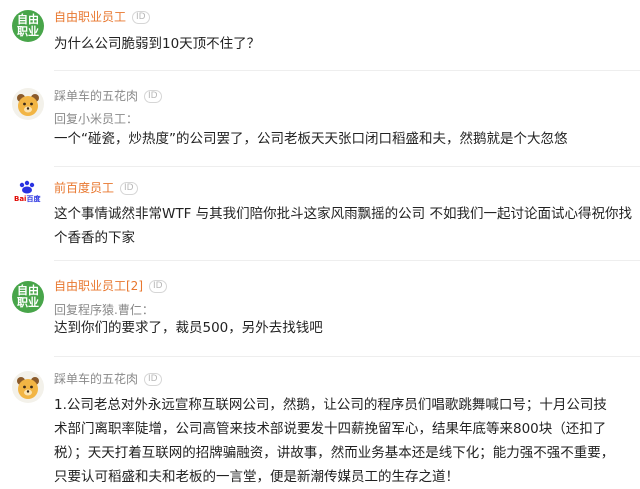  Describe the element at coordinates (84, 188) in the screenshot. I see `comment-author: 前百度员工` at that location.